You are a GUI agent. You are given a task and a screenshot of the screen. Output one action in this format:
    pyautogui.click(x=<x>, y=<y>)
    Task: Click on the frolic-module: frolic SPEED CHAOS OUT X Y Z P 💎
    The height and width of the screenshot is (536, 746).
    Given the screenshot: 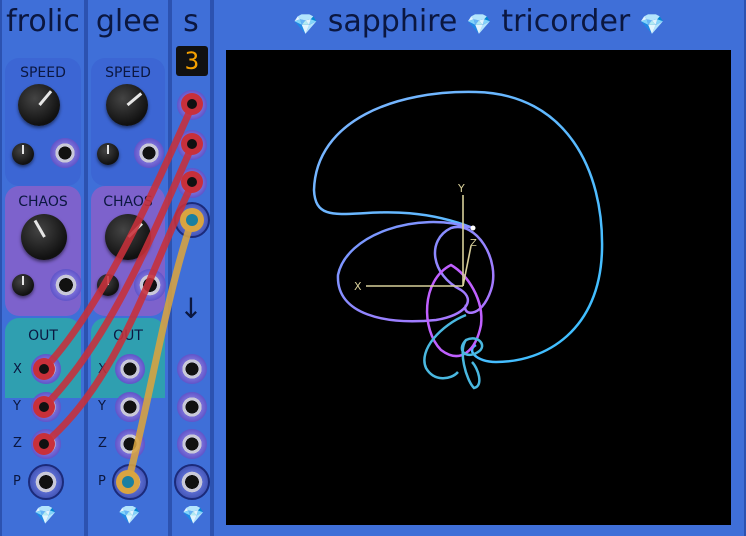 What is the action you would take?
    pyautogui.click(x=43, y=268)
    